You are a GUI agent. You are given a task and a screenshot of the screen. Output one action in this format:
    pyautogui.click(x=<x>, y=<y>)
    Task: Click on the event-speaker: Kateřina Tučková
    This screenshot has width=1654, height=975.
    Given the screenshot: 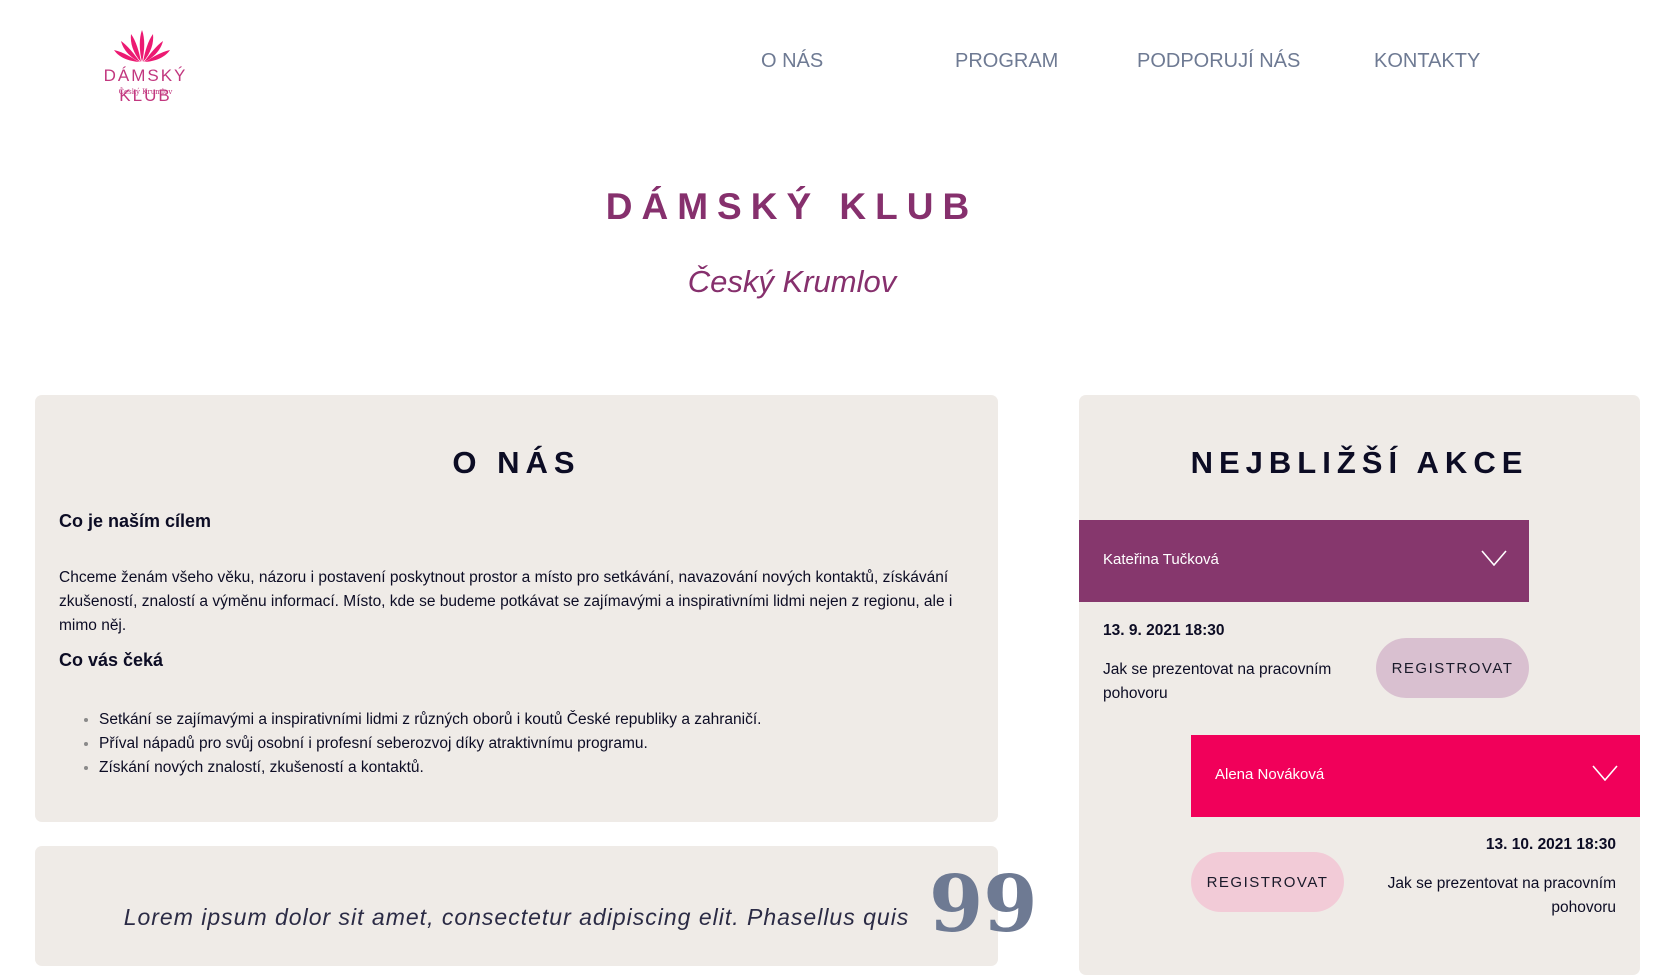 What is the action you would take?
    pyautogui.click(x=1161, y=559)
    